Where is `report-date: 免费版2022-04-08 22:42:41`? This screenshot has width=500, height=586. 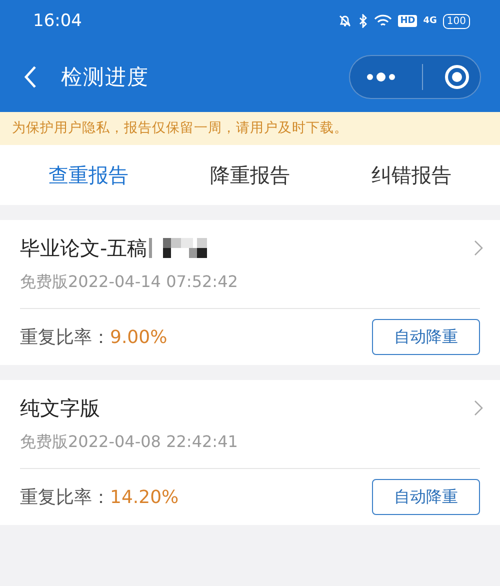 report-date: 免费版2022-04-08 22:42:41 is located at coordinates (250, 450).